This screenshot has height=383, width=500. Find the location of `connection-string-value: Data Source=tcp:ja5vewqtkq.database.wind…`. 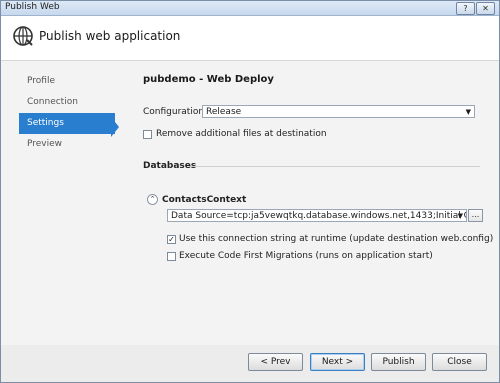

connection-string-value: Data Source=tcp:ja5vewqtkq.database.wind… is located at coordinates (318, 216).